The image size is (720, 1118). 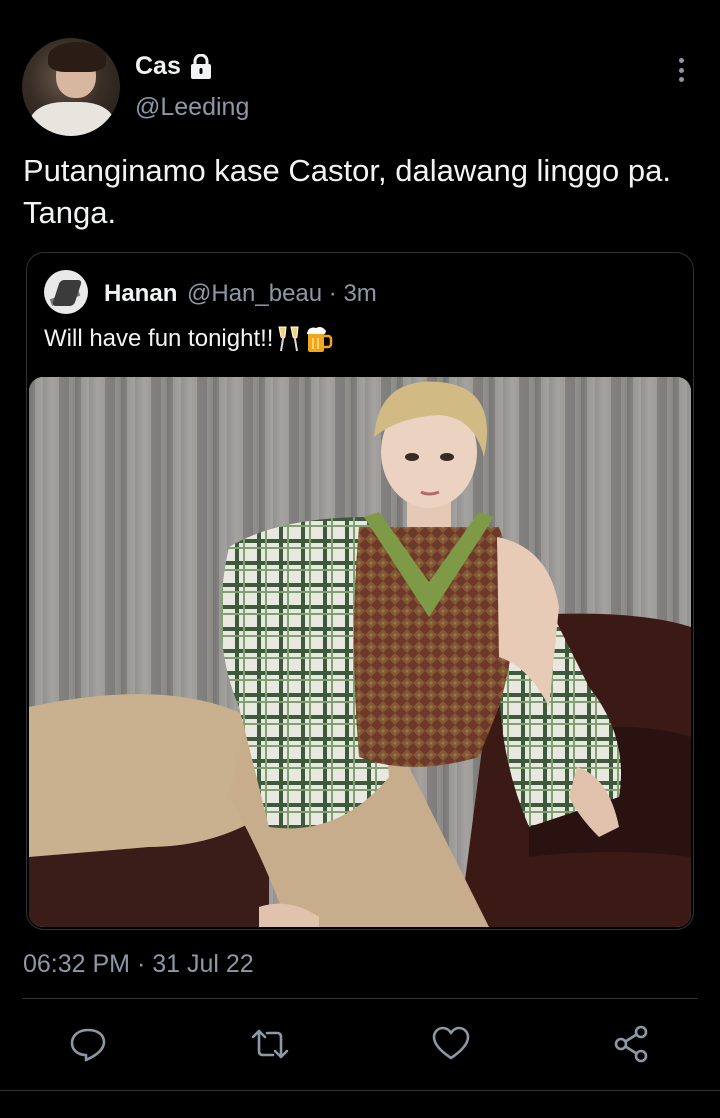 I want to click on quoted-tweet-text: Will have fun tonight!!, so click(x=159, y=338).